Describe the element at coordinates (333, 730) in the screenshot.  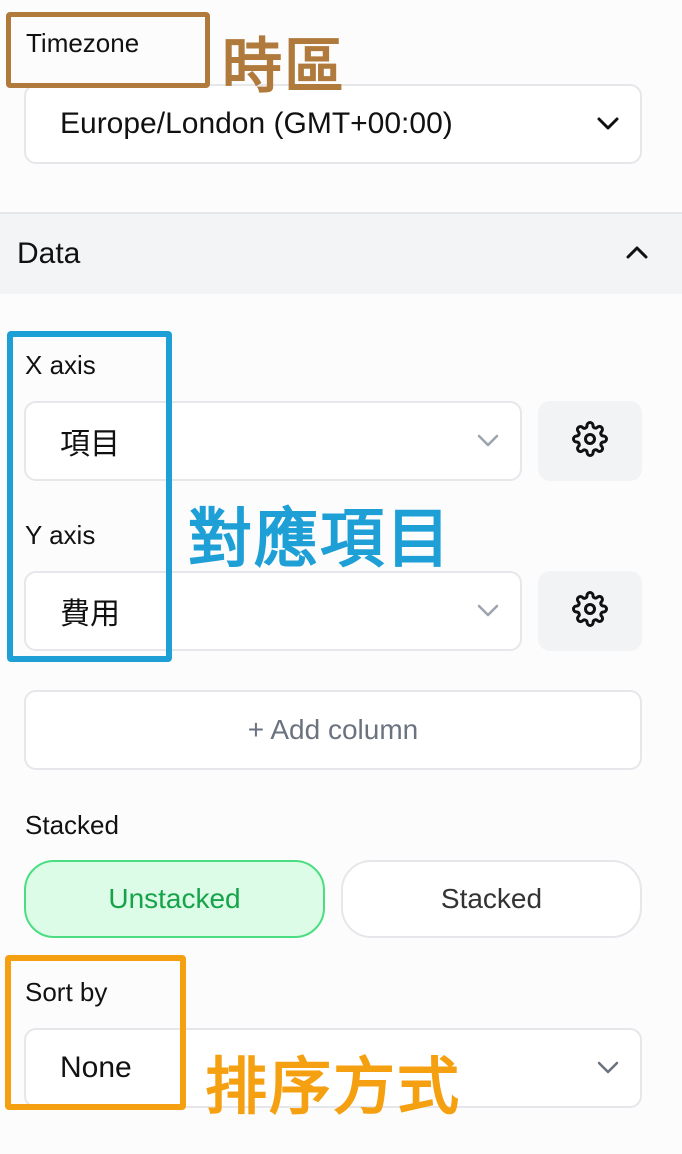
I see `add-column-button: + Add column` at that location.